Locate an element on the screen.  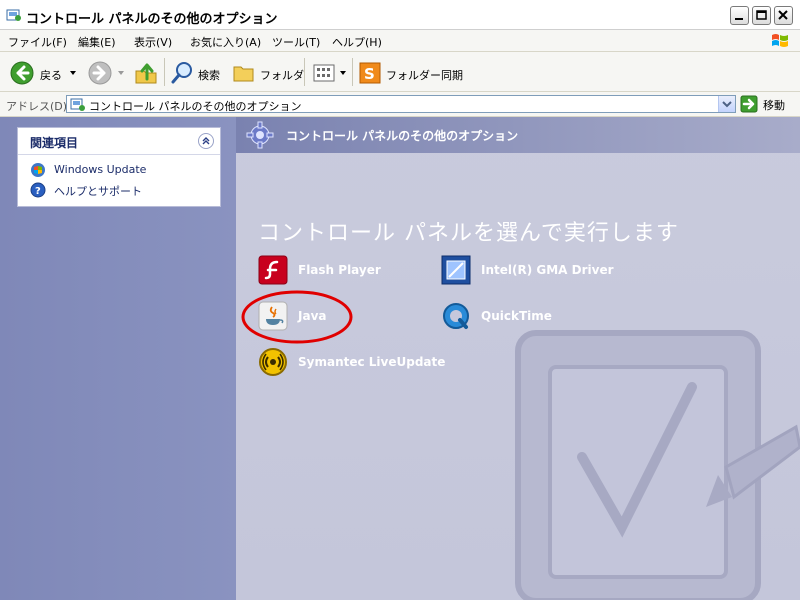
up-folder-button is located at coordinates (147, 73).